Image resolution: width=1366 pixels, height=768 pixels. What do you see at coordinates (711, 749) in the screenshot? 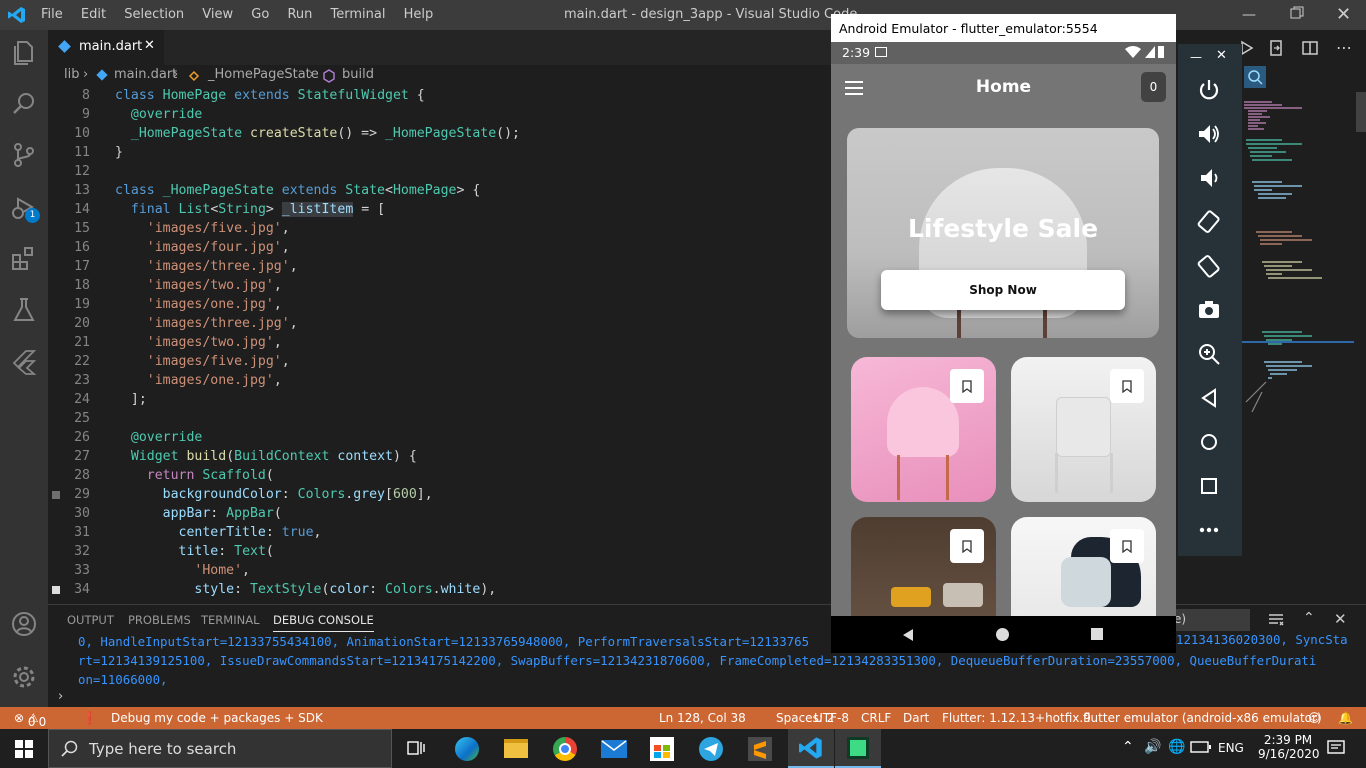
I see `telegram-icon` at bounding box center [711, 749].